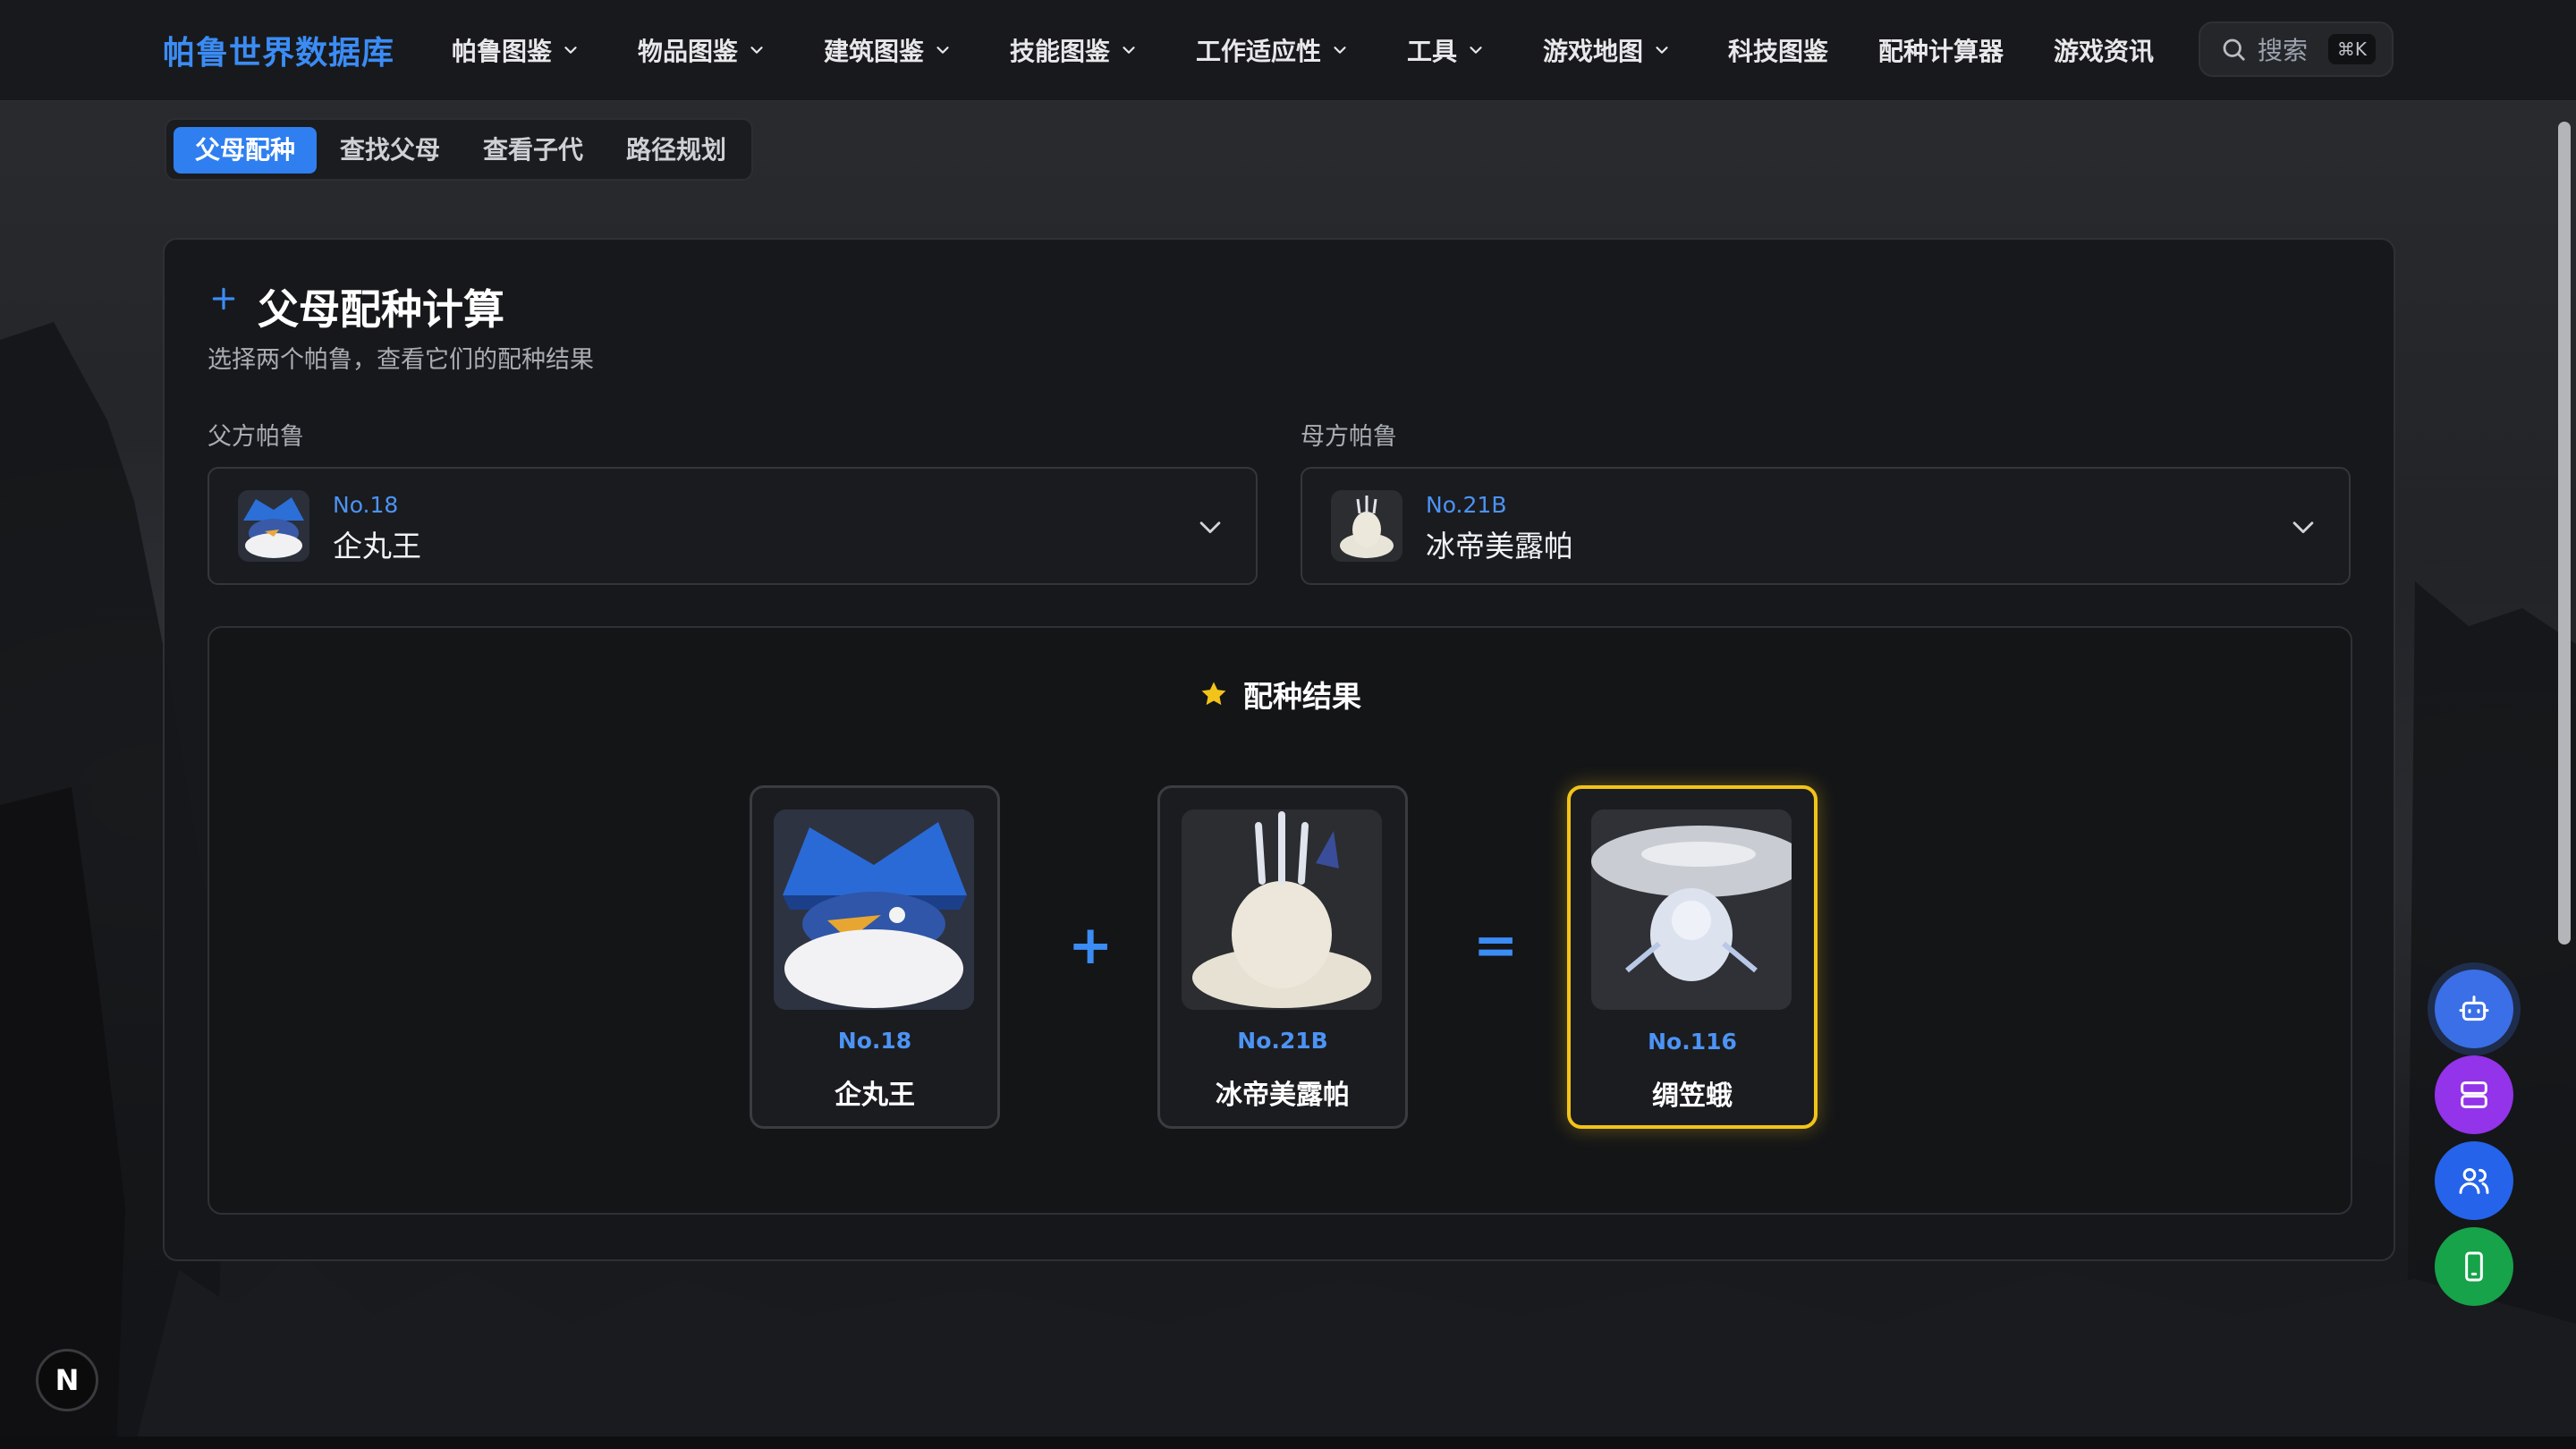  Describe the element at coordinates (366, 505) in the screenshot. I see `father-pal-number: No.18` at that location.